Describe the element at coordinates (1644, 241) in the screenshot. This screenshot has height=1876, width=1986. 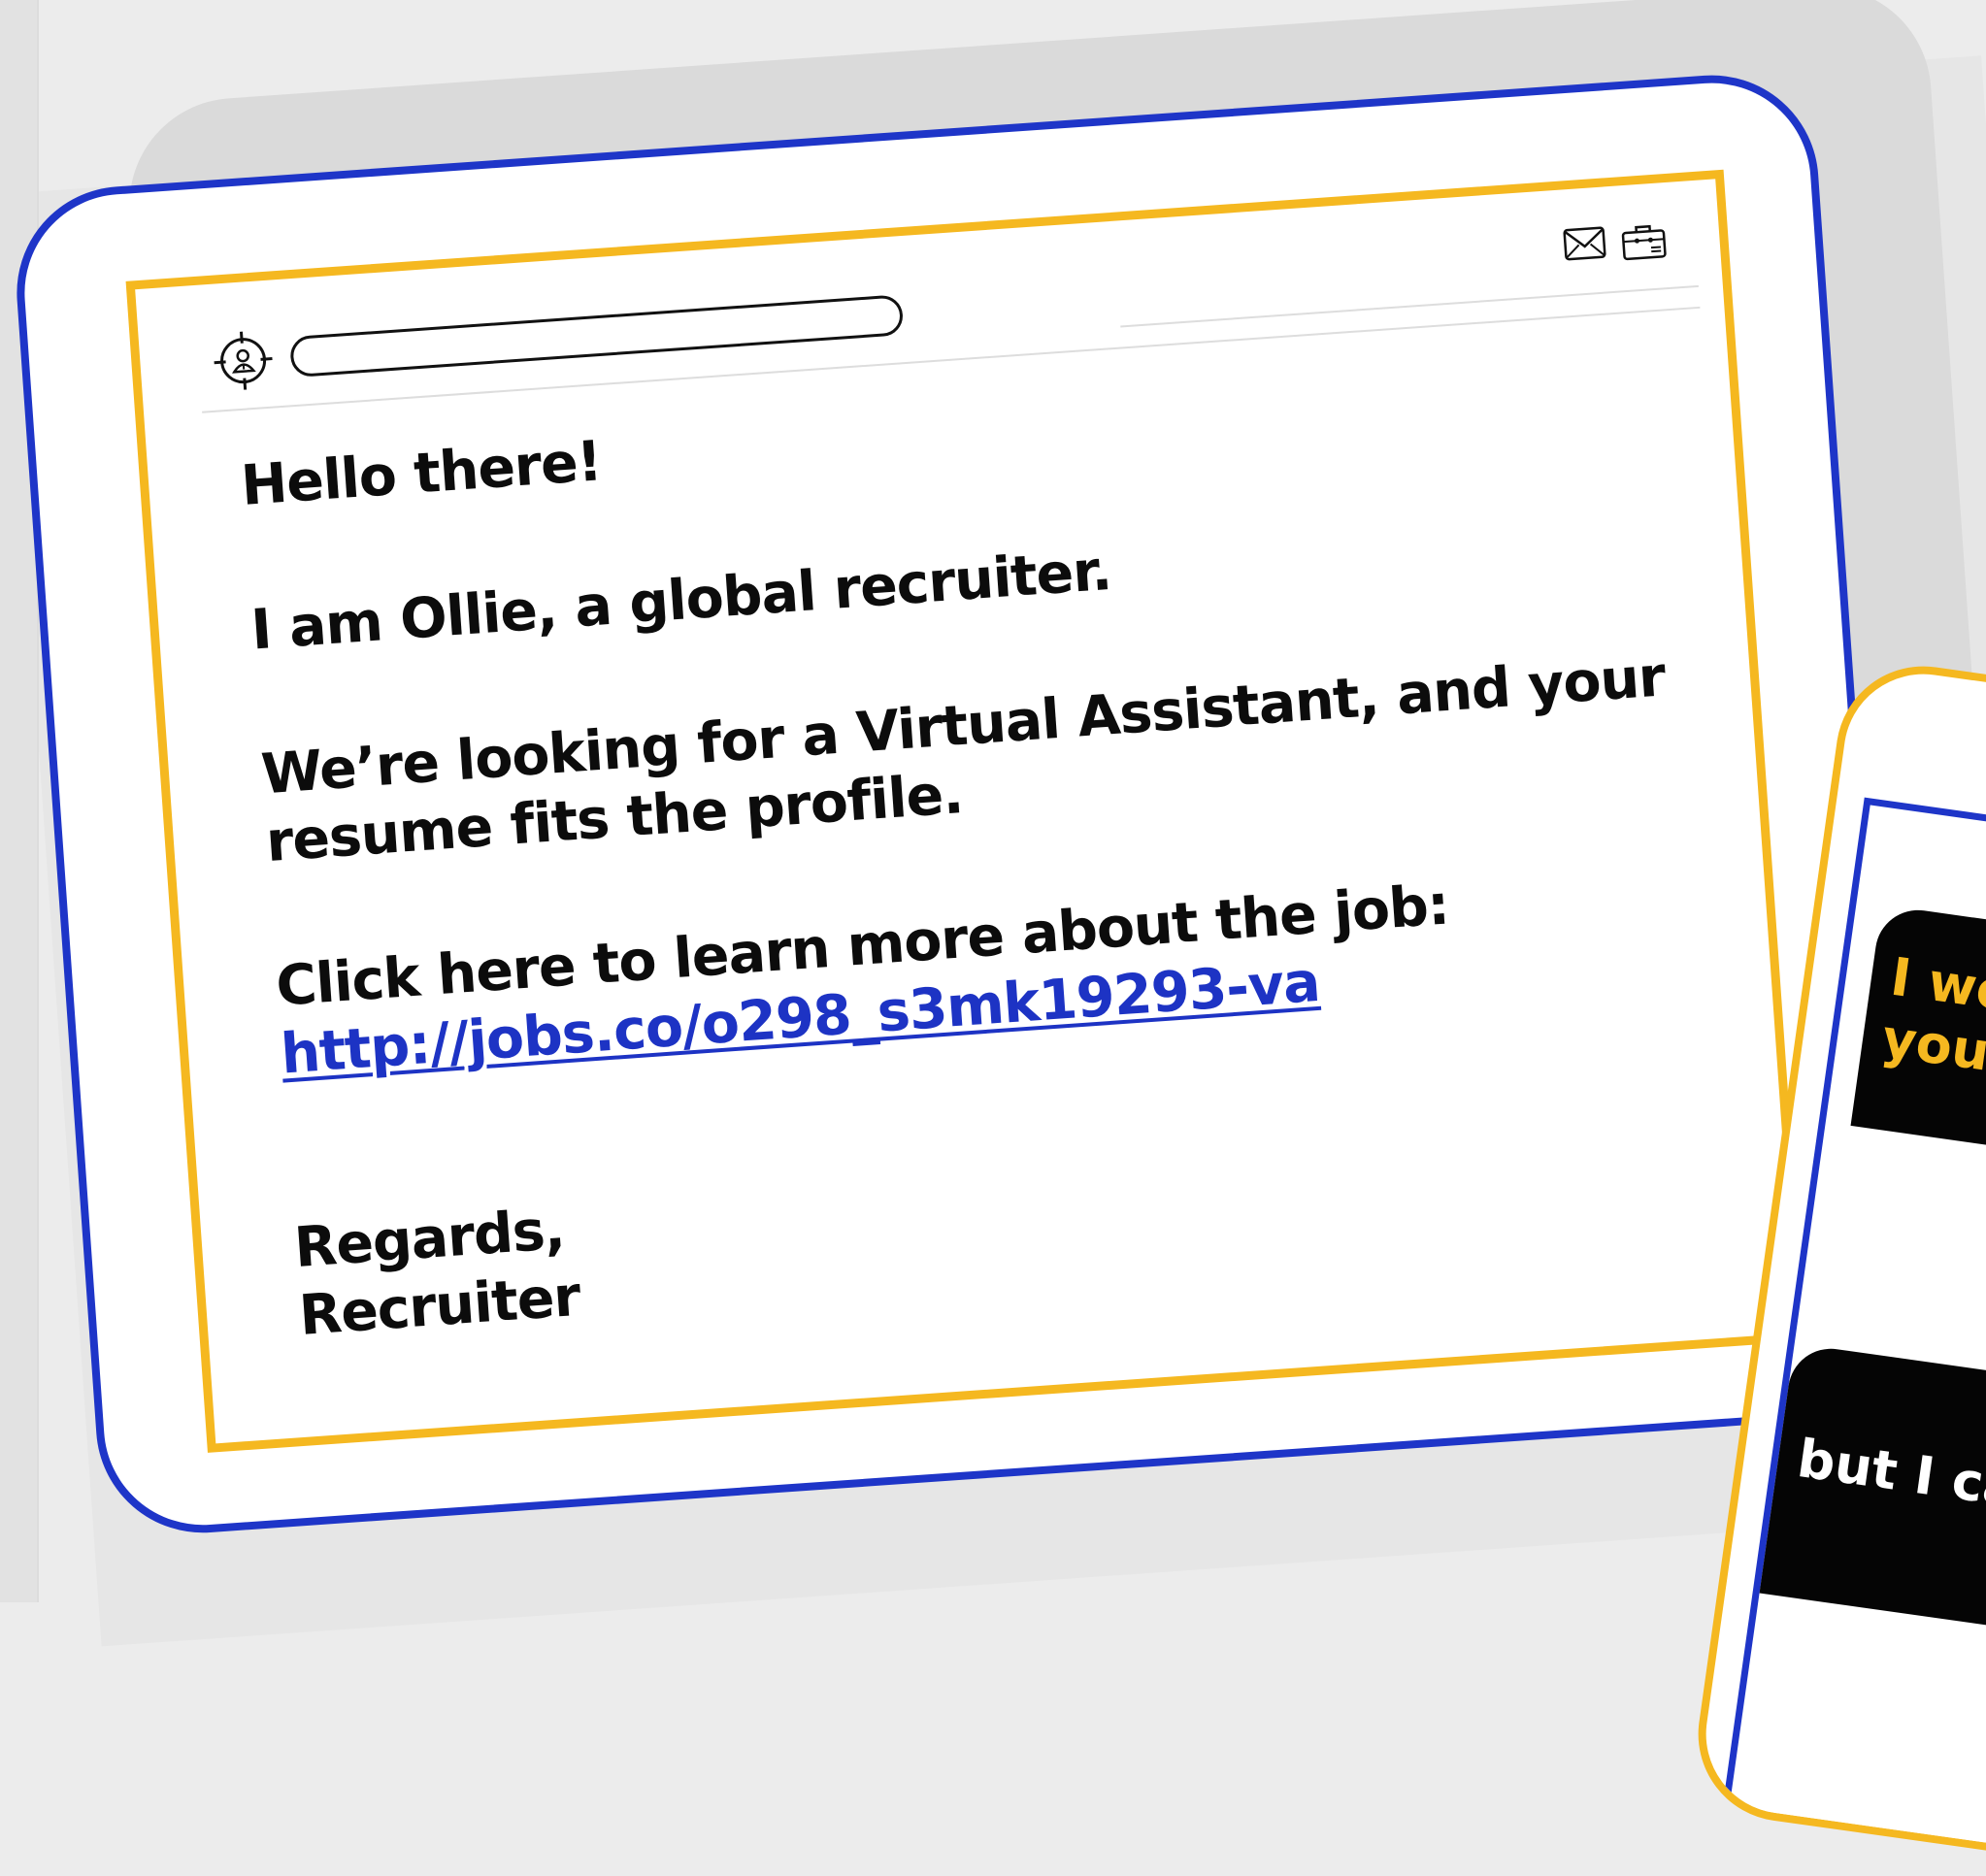
I see `briefcase-icon` at that location.